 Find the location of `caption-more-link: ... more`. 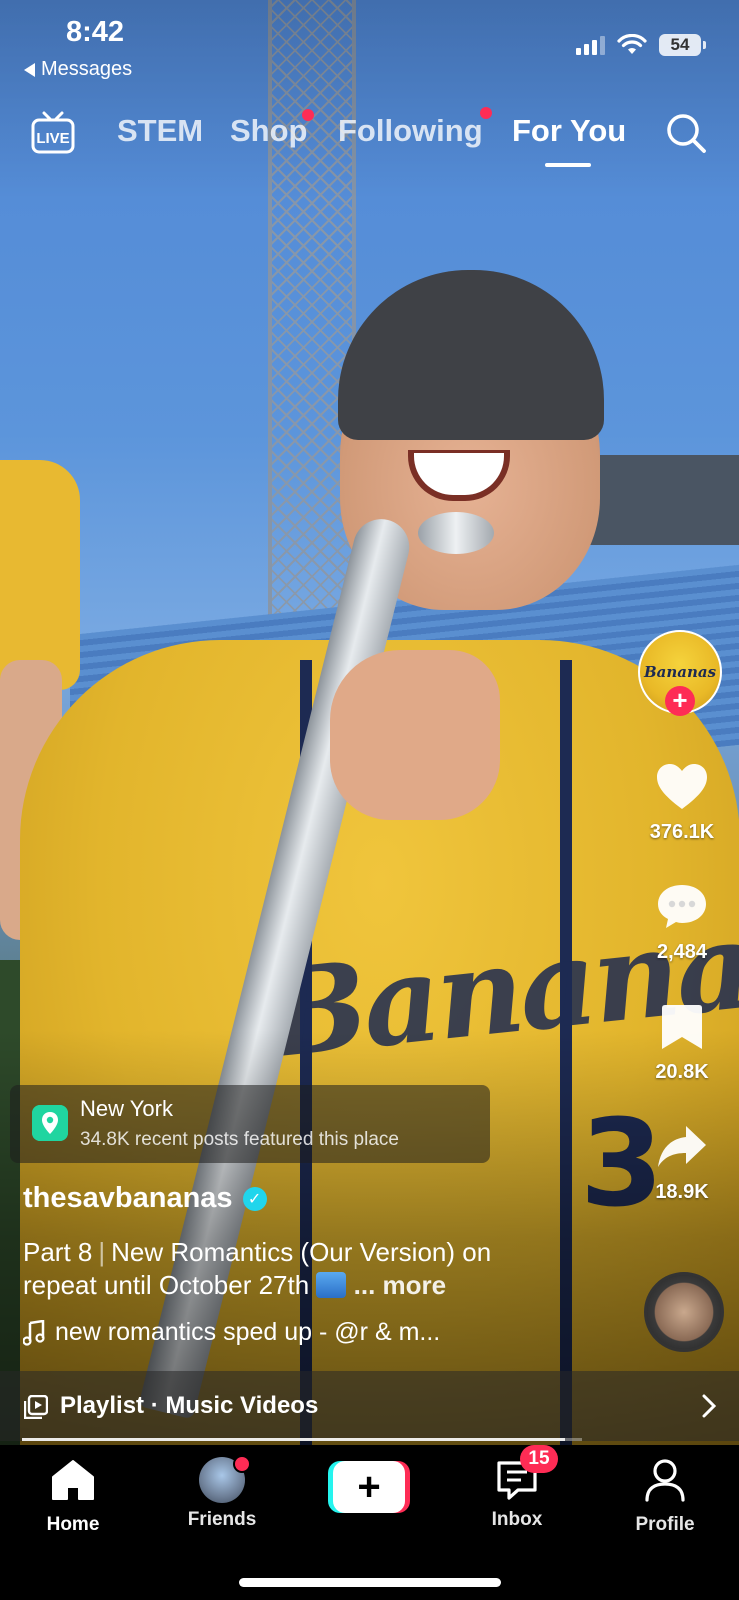

caption-more-link: ... more is located at coordinates (400, 1285).